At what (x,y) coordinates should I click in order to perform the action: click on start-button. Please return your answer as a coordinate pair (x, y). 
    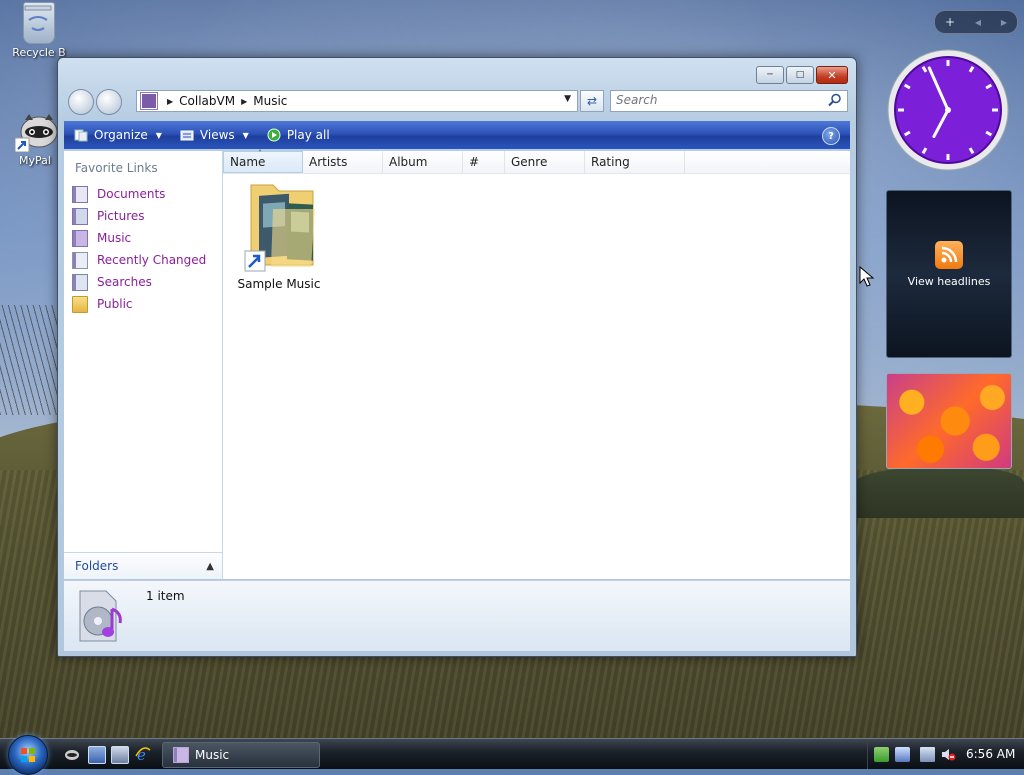
    Looking at the image, I should click on (28, 755).